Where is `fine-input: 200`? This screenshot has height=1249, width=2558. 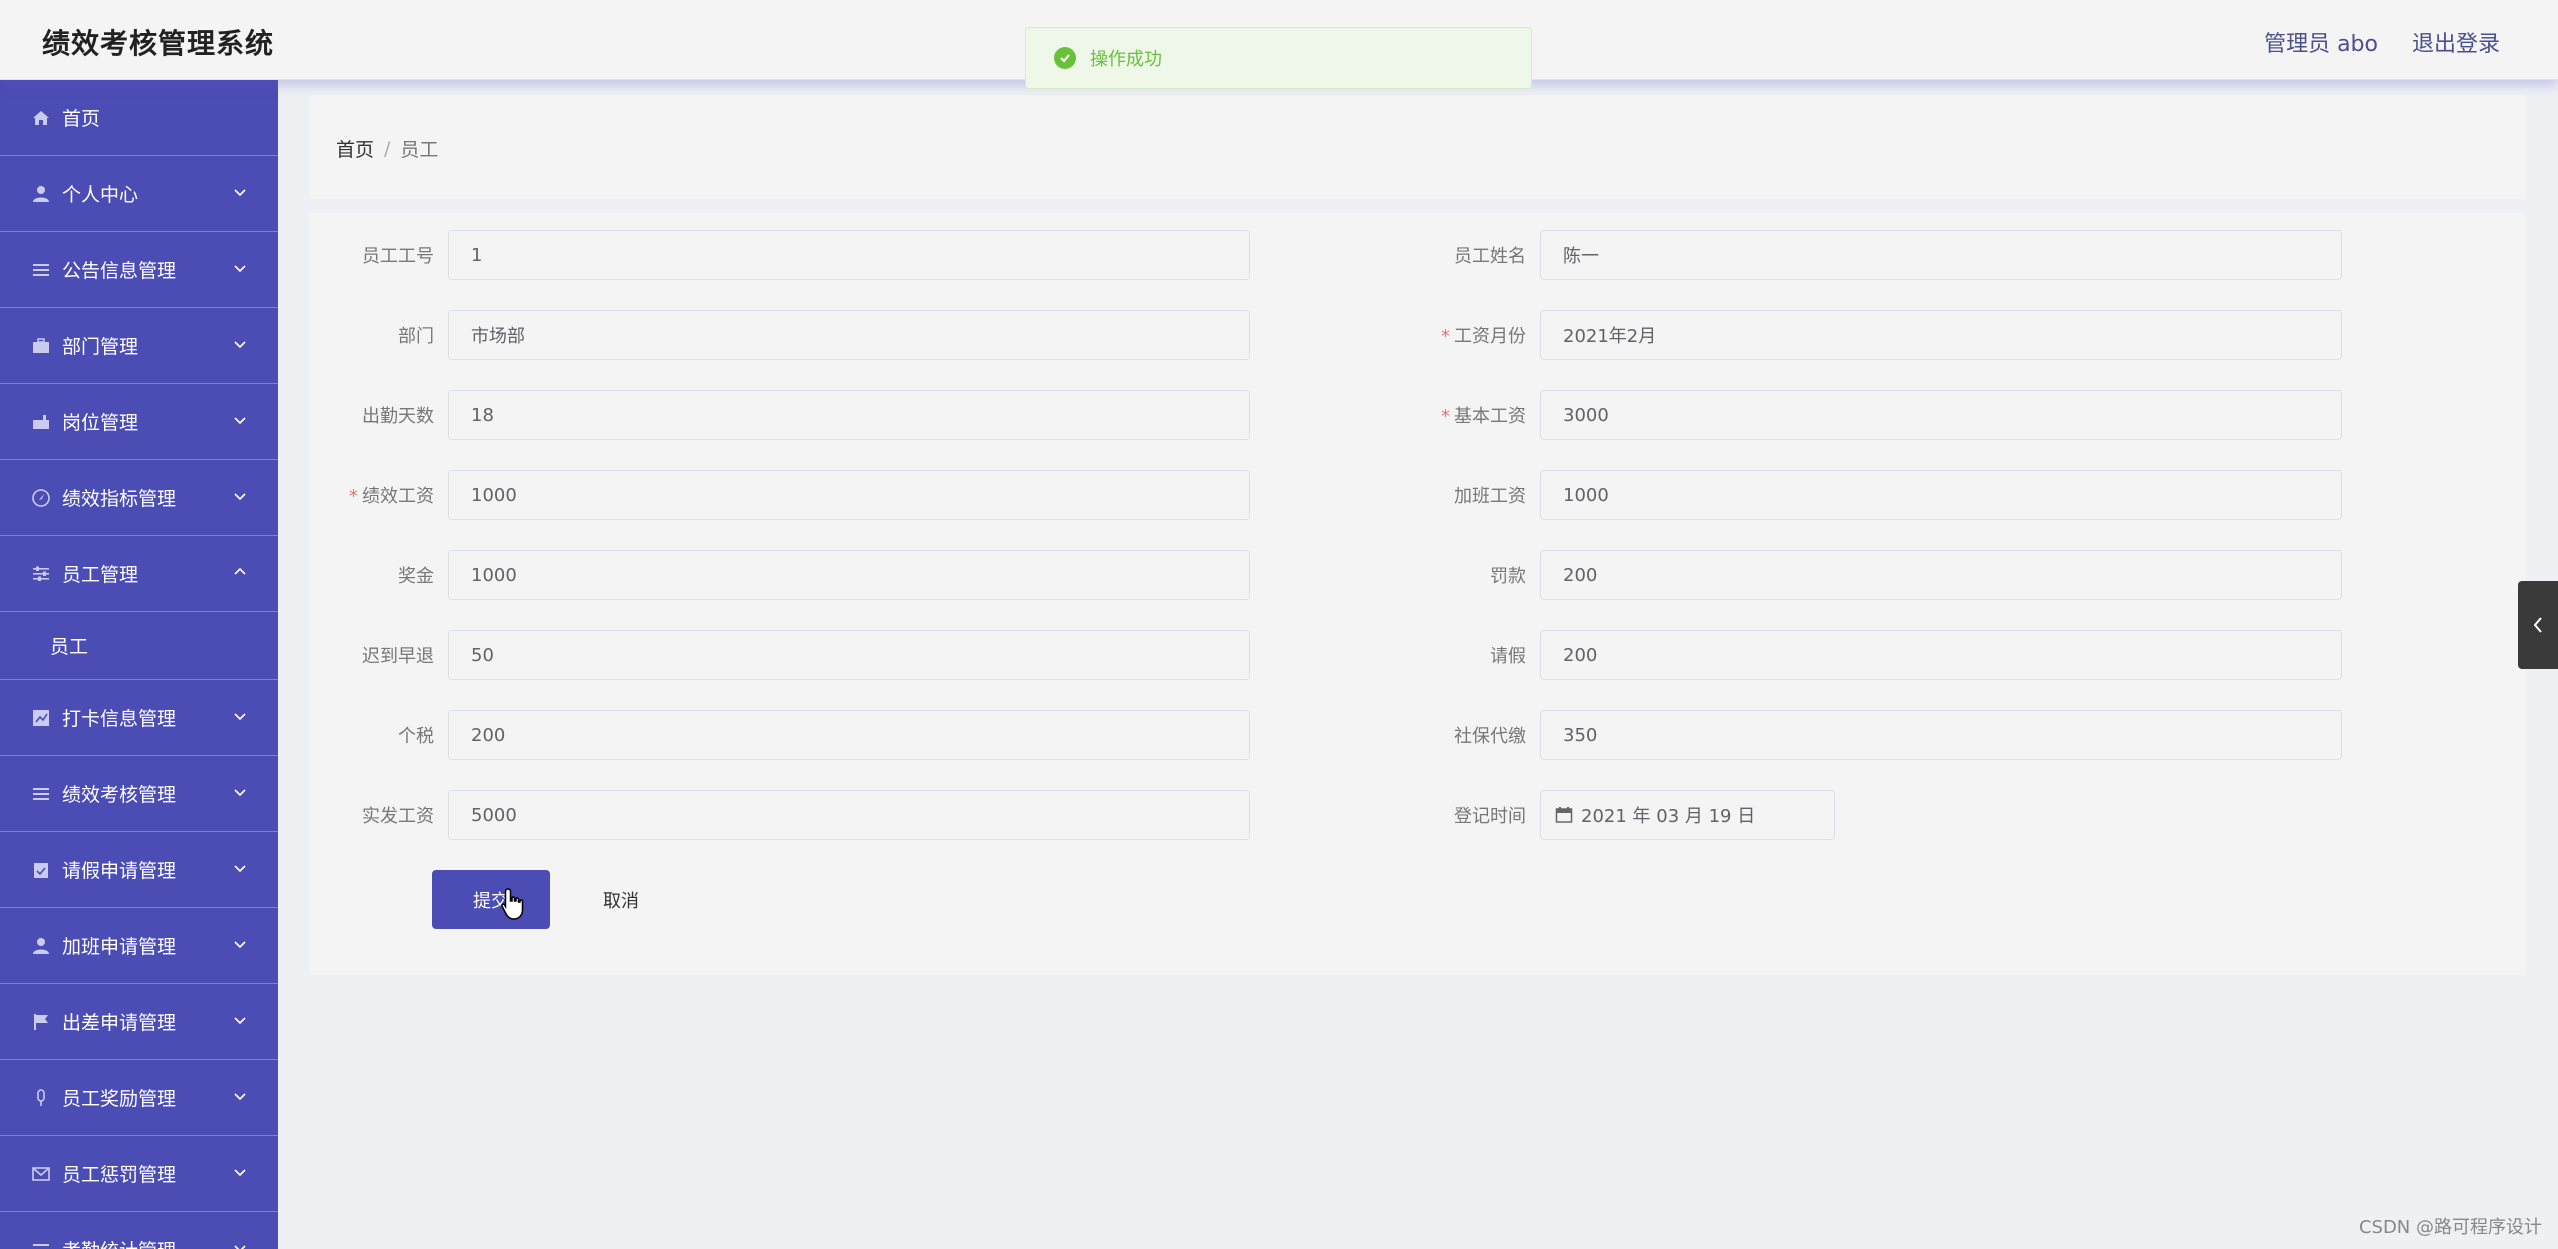 fine-input: 200 is located at coordinates (1941, 575).